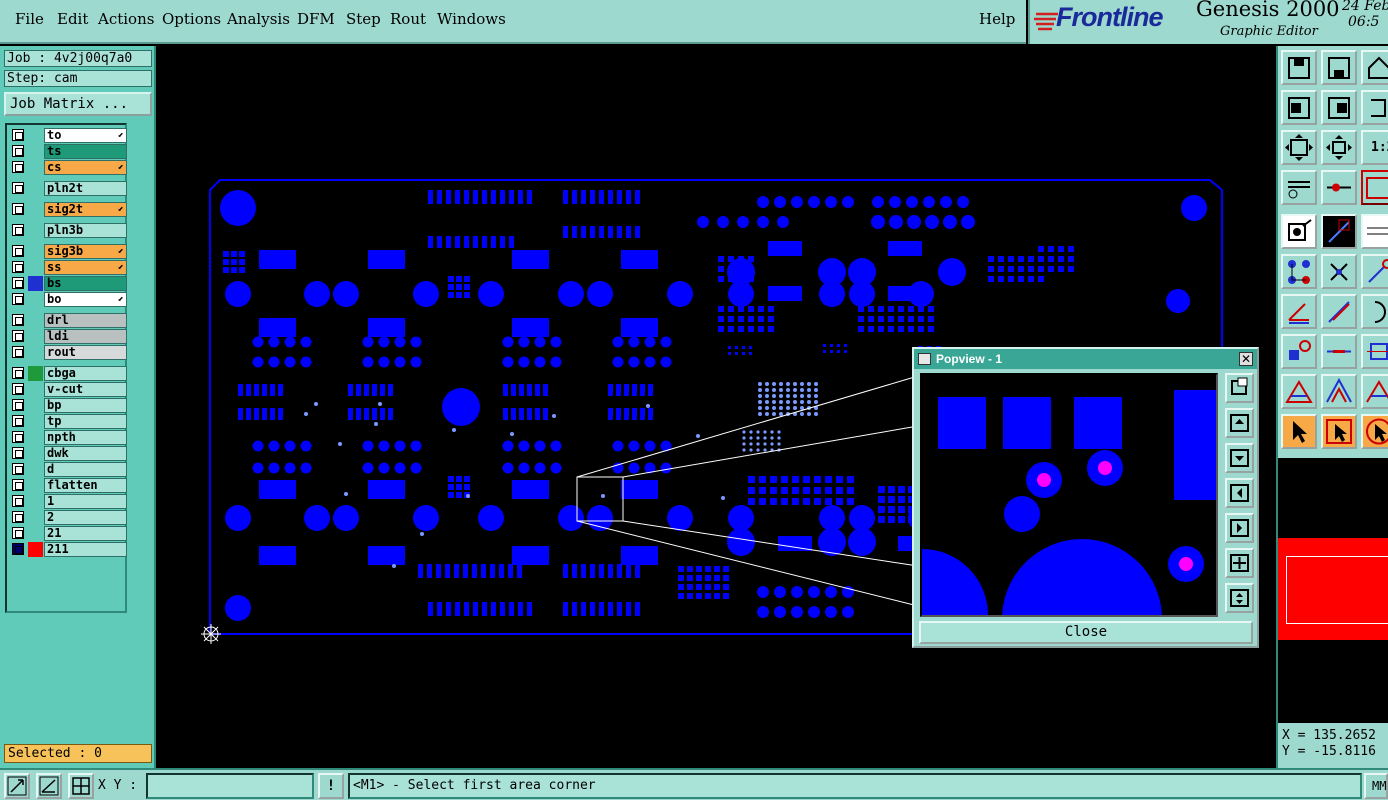 This screenshot has width=1388, height=800. I want to click on layer-row-tp: tp, so click(68, 421).